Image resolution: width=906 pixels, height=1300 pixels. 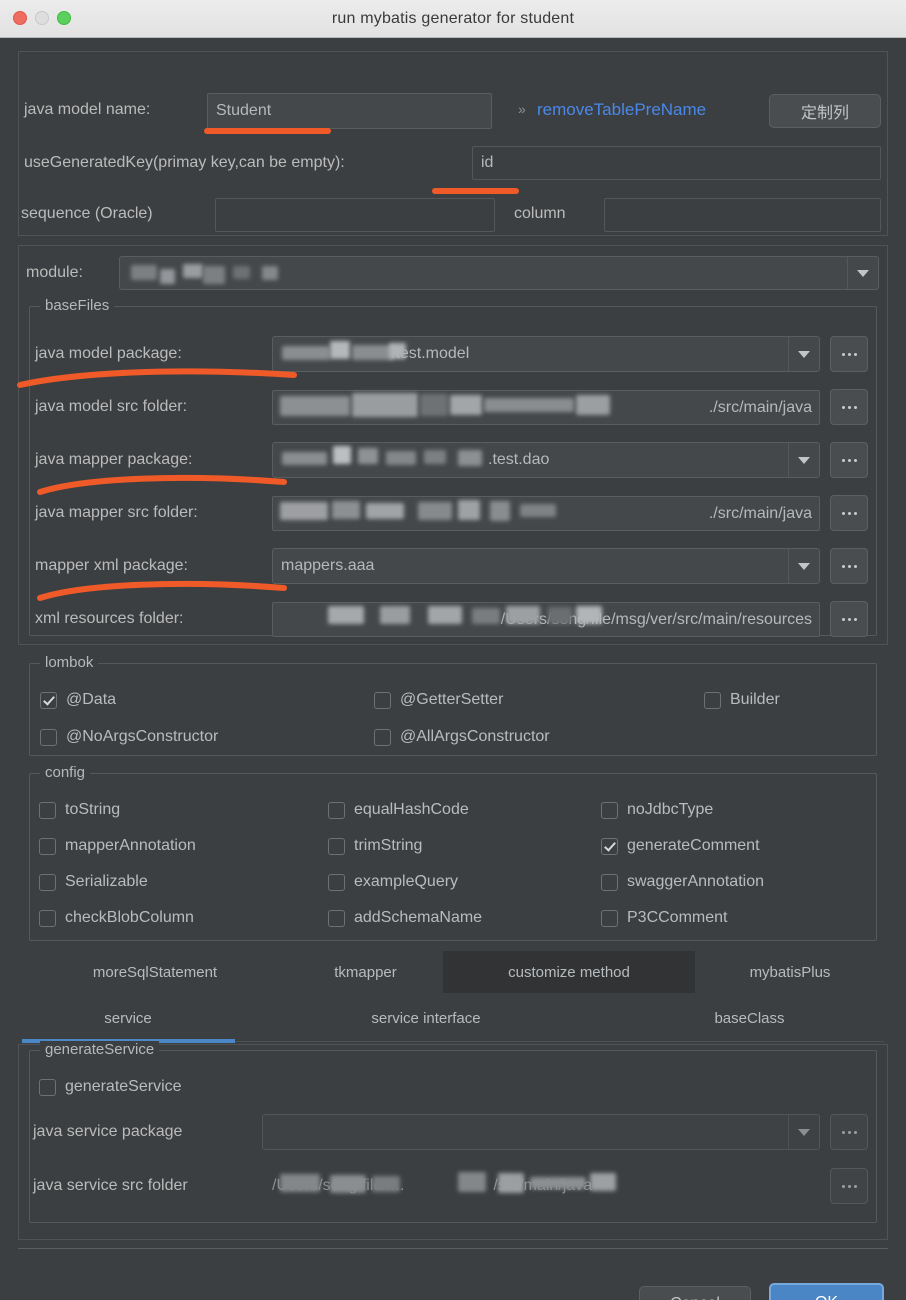 What do you see at coordinates (825, 111) in the screenshot?
I see `custom-column-button: 定制列` at bounding box center [825, 111].